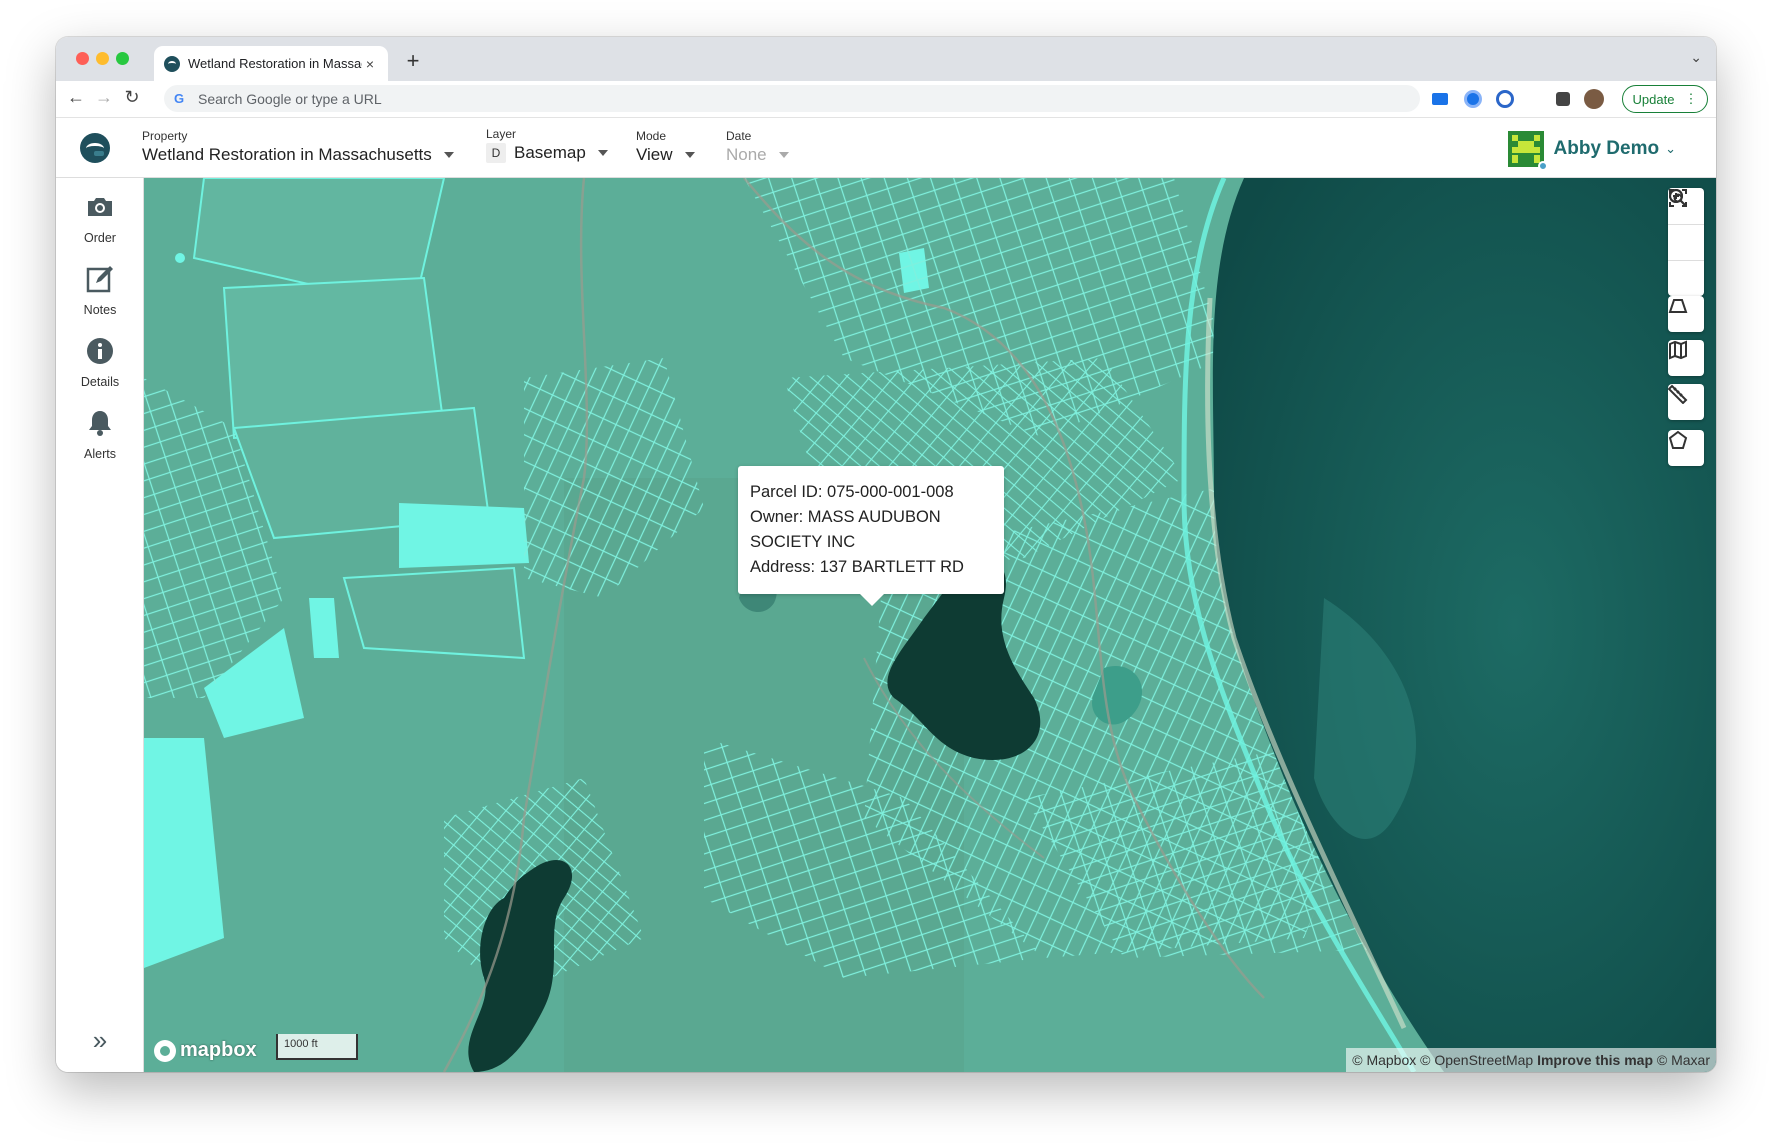 This screenshot has width=1772, height=1145. What do you see at coordinates (1505, 99) in the screenshot?
I see `password-manager-icon` at bounding box center [1505, 99].